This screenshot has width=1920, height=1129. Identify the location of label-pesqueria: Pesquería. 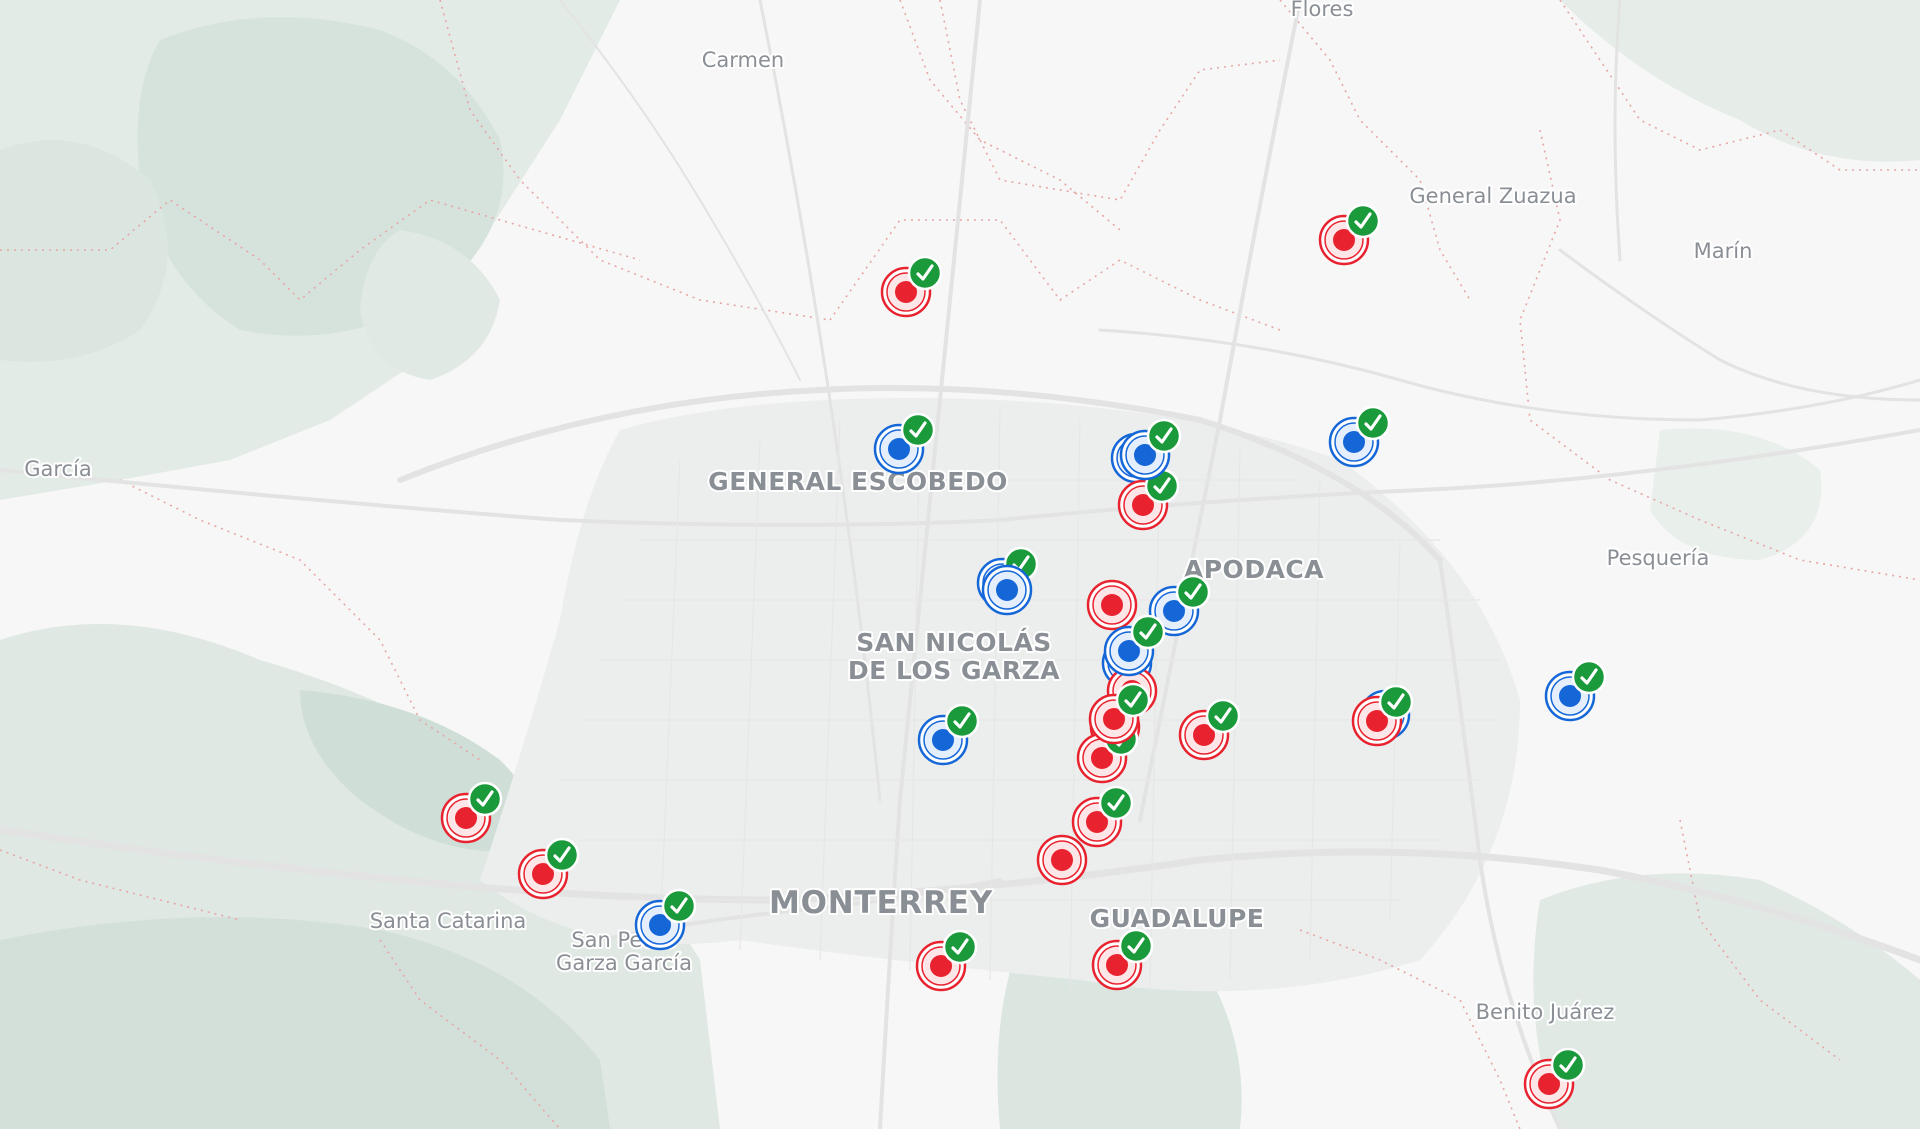
(1658, 558).